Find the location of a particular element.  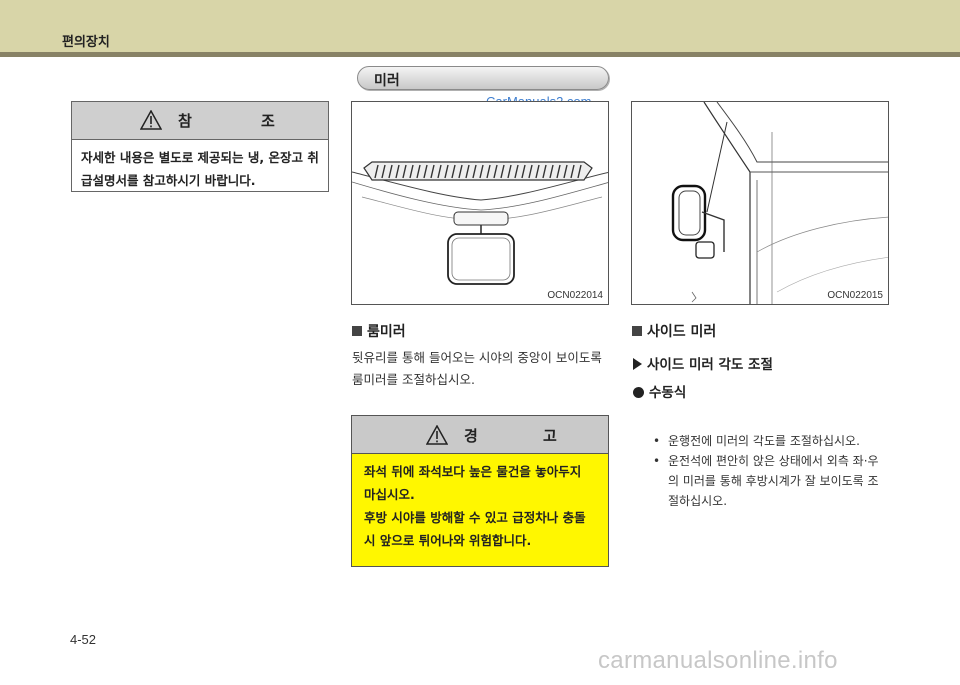

note-header: 참 조 is located at coordinates (200, 121).